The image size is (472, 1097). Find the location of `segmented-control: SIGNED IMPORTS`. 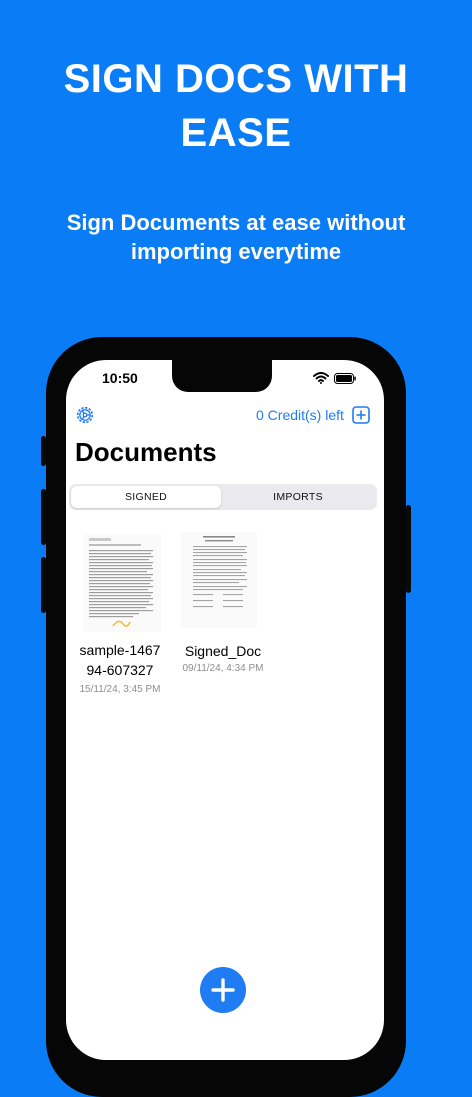

segmented-control: SIGNED IMPORTS is located at coordinates (223, 497).